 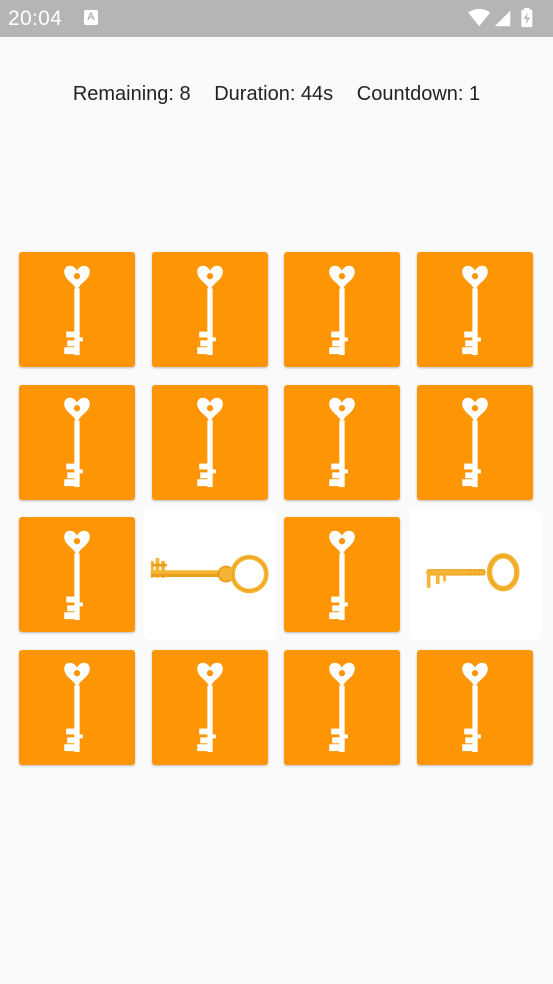 I want to click on wifi-icon, so click(x=479, y=17).